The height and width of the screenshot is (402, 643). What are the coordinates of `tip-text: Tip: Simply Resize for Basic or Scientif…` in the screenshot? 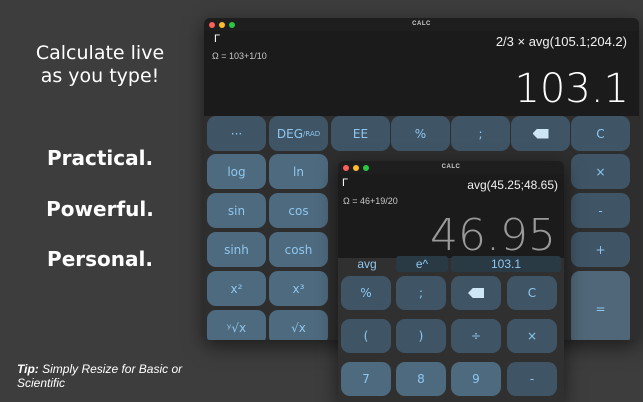 It's located at (108, 376).